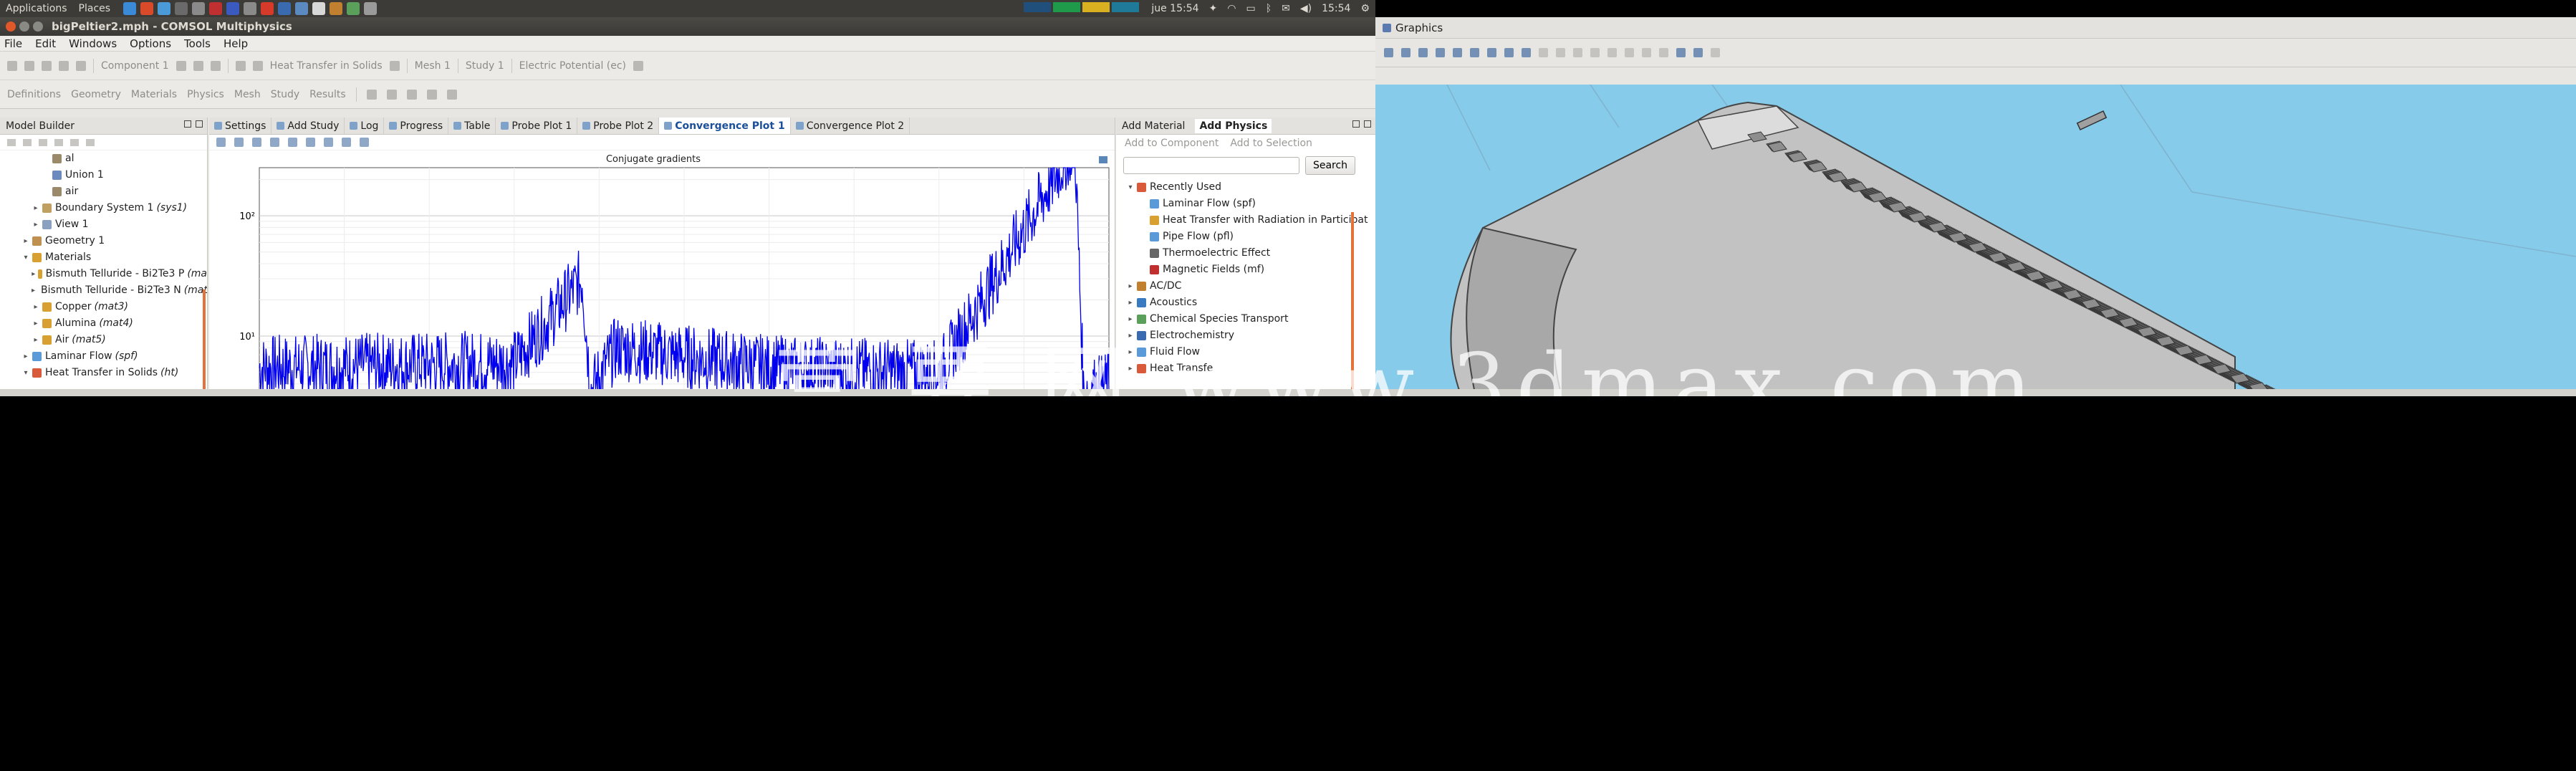 The image size is (2576, 771). What do you see at coordinates (1271, 143) in the screenshot?
I see `add-to-selection-button: Add to Selection` at bounding box center [1271, 143].